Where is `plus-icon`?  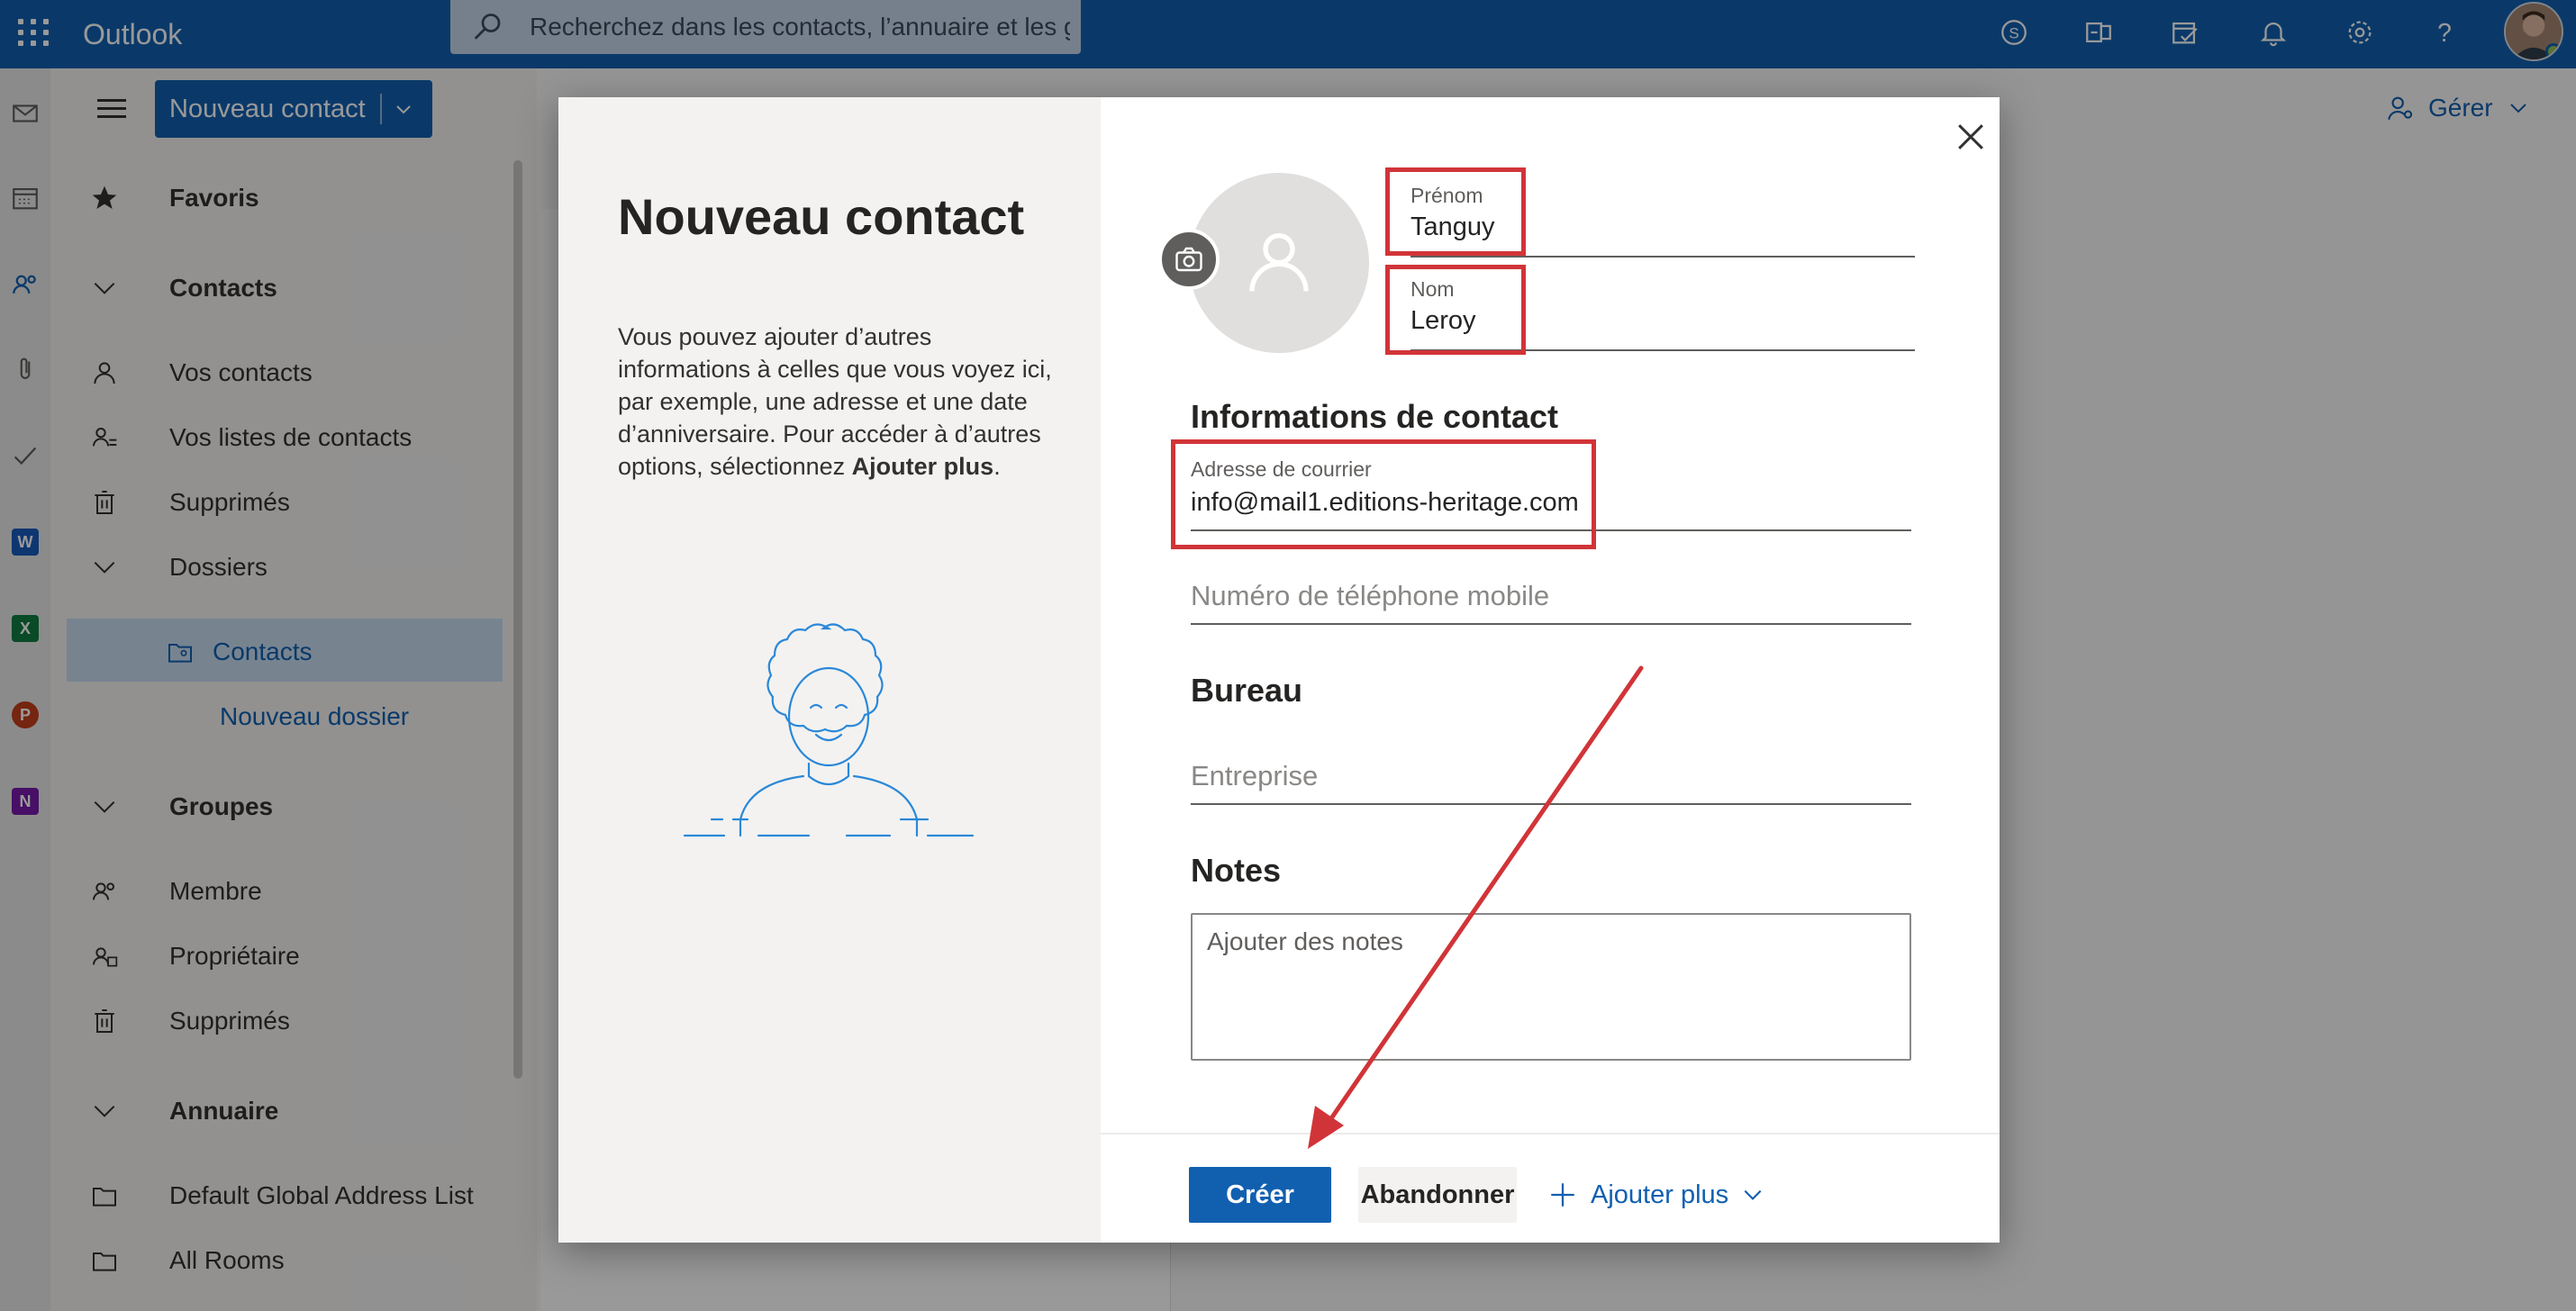
plus-icon is located at coordinates (1562, 1195).